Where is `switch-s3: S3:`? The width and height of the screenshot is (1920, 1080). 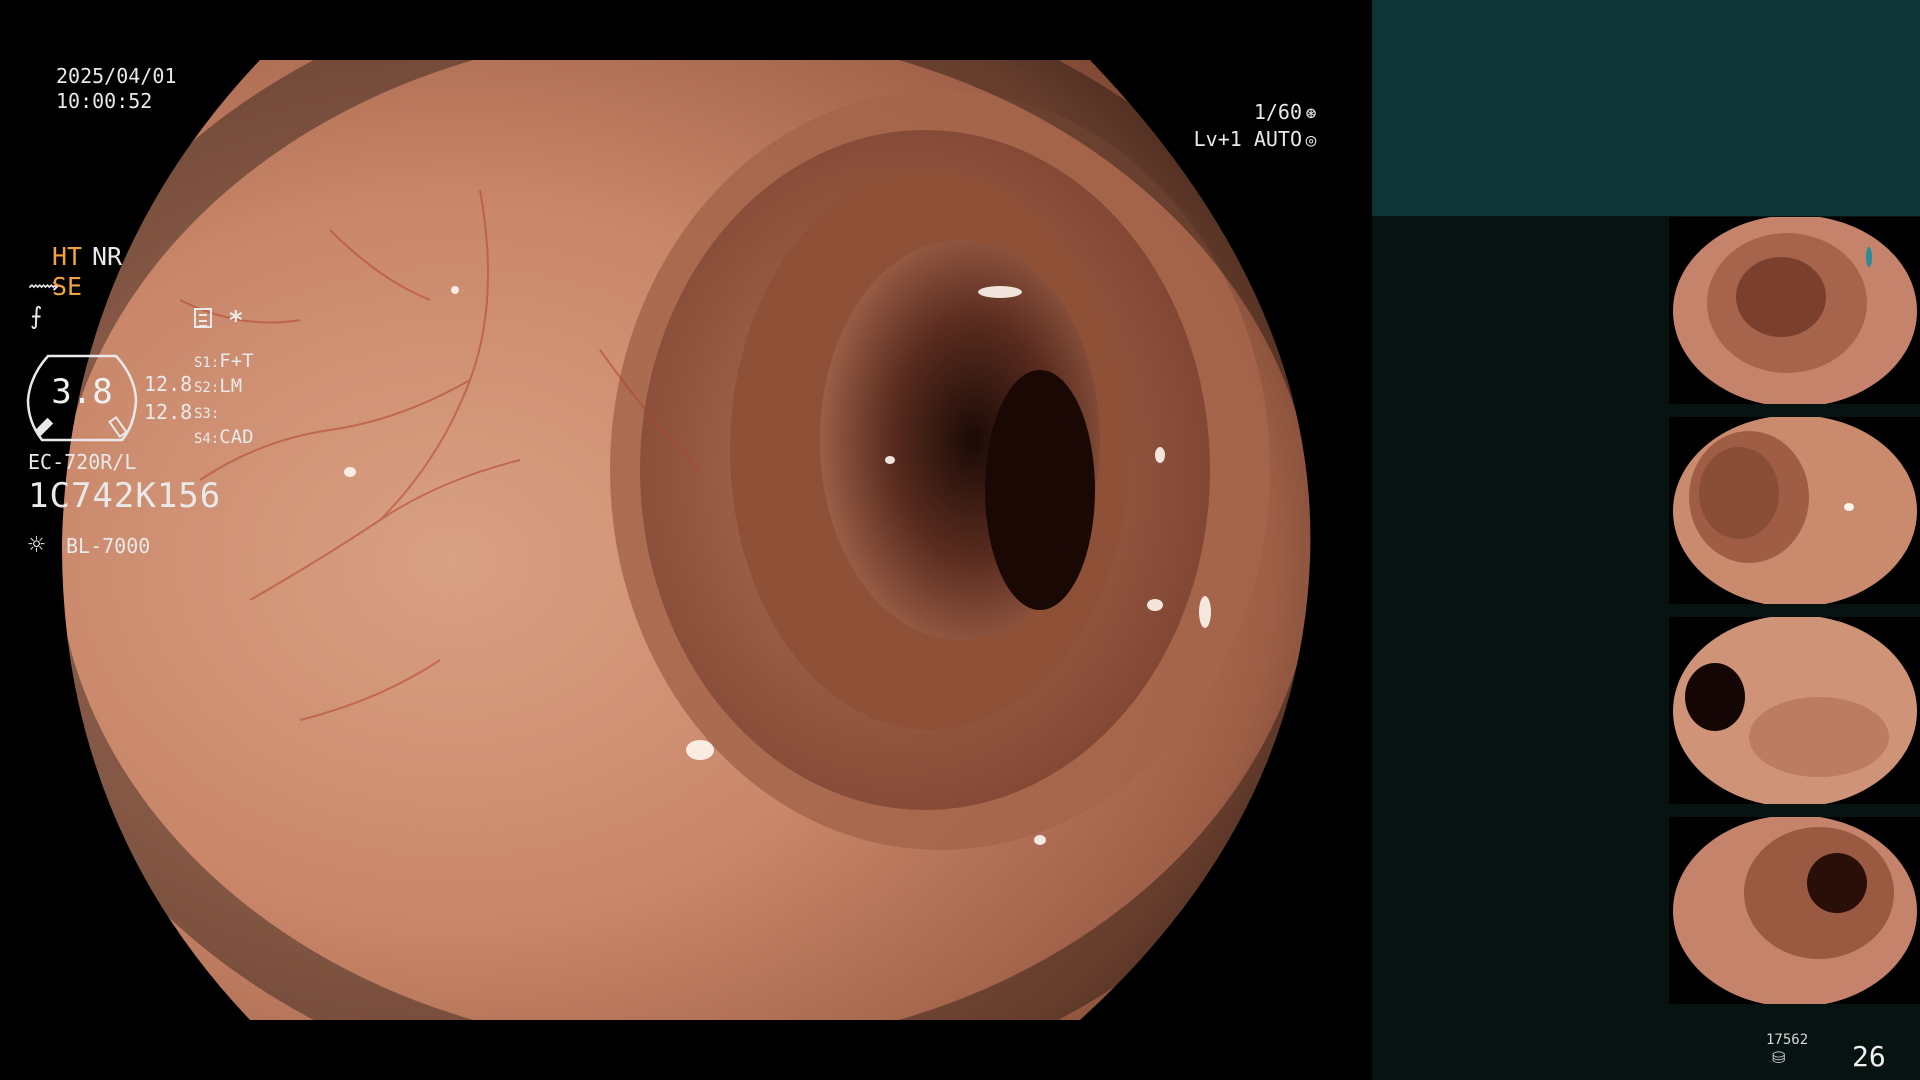
switch-s3: S3: is located at coordinates (206, 412).